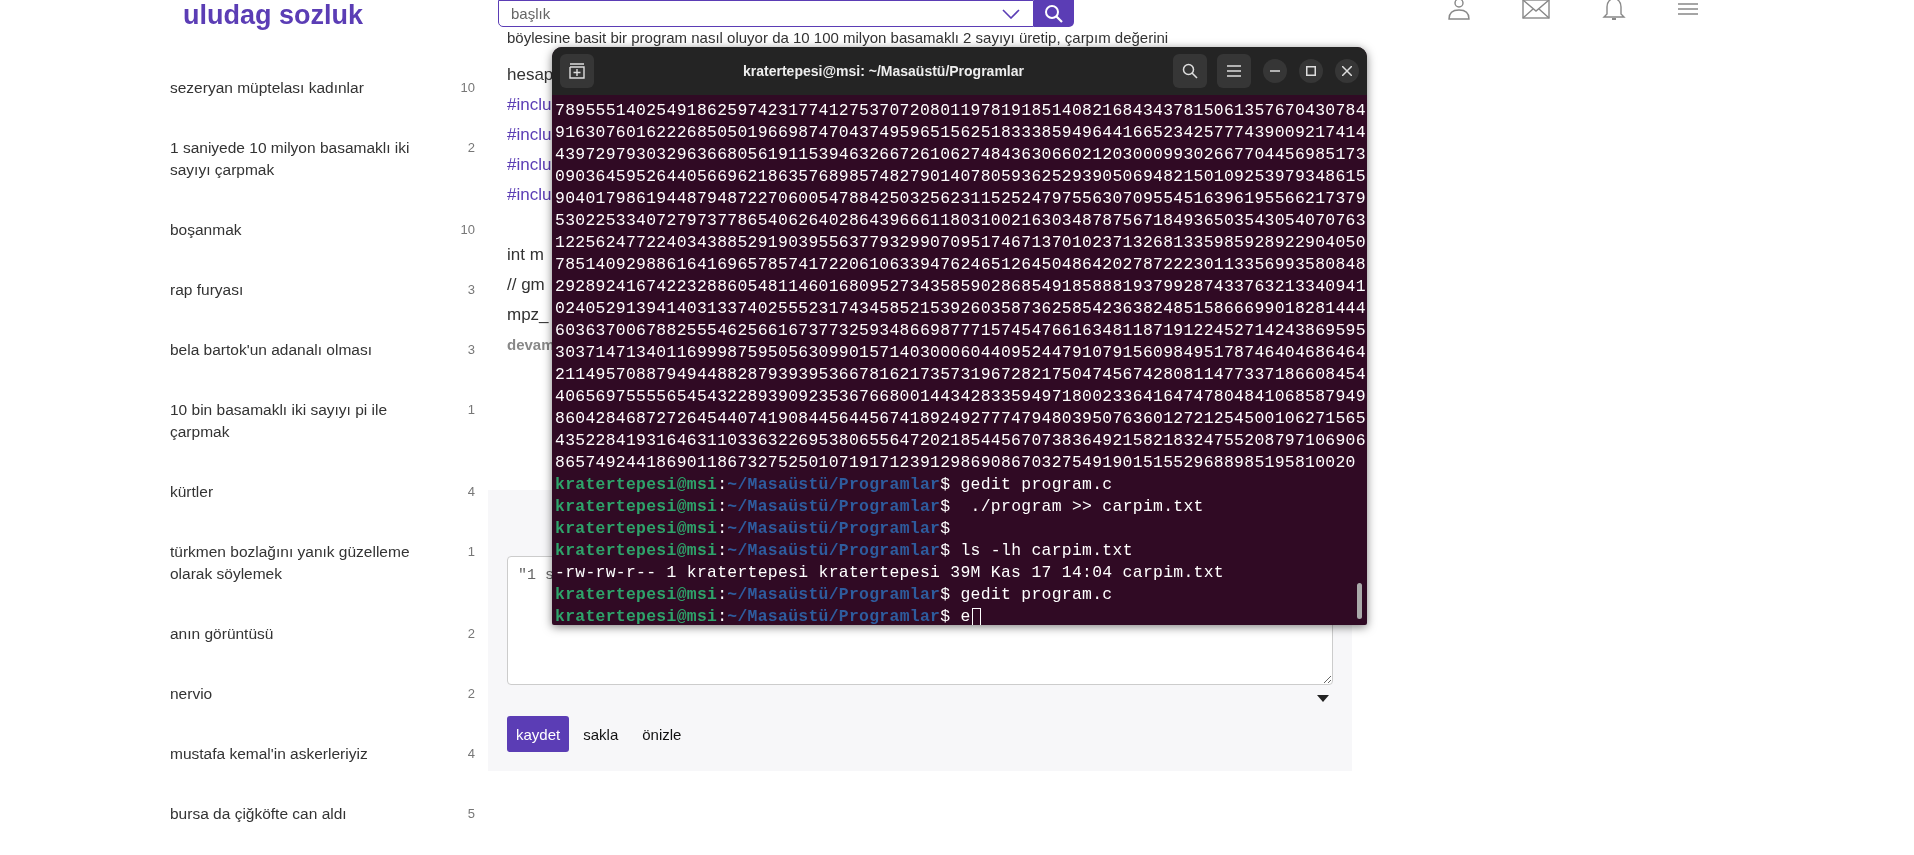 The image size is (1914, 855). Describe the element at coordinates (960, 419) in the screenshot. I see `terminal-output: 86042846872726454407419084456445674189249277747948039507636012721254500106271565` at that location.